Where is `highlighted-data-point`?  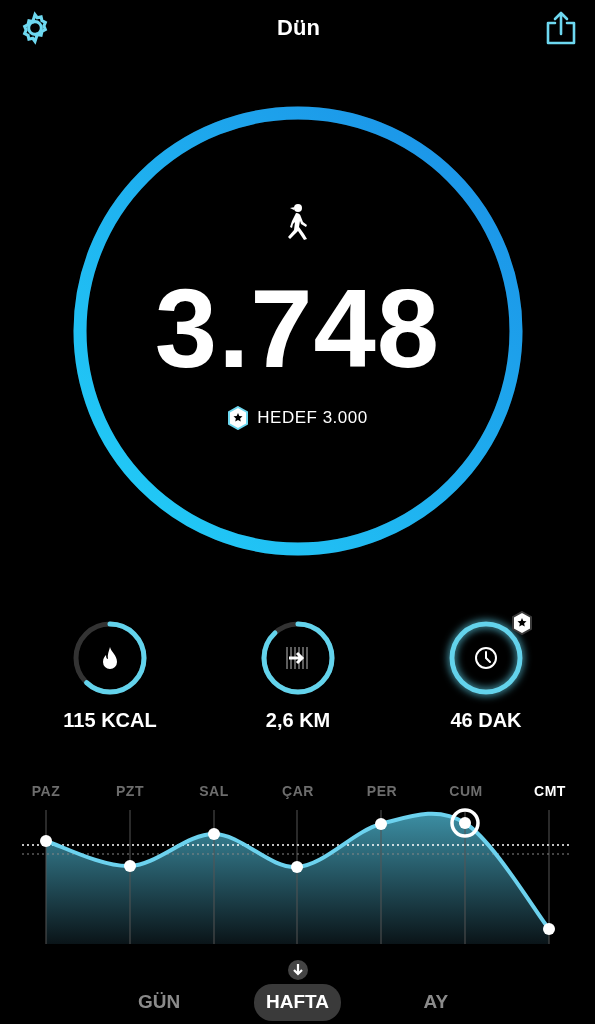 highlighted-data-point is located at coordinates (465, 823).